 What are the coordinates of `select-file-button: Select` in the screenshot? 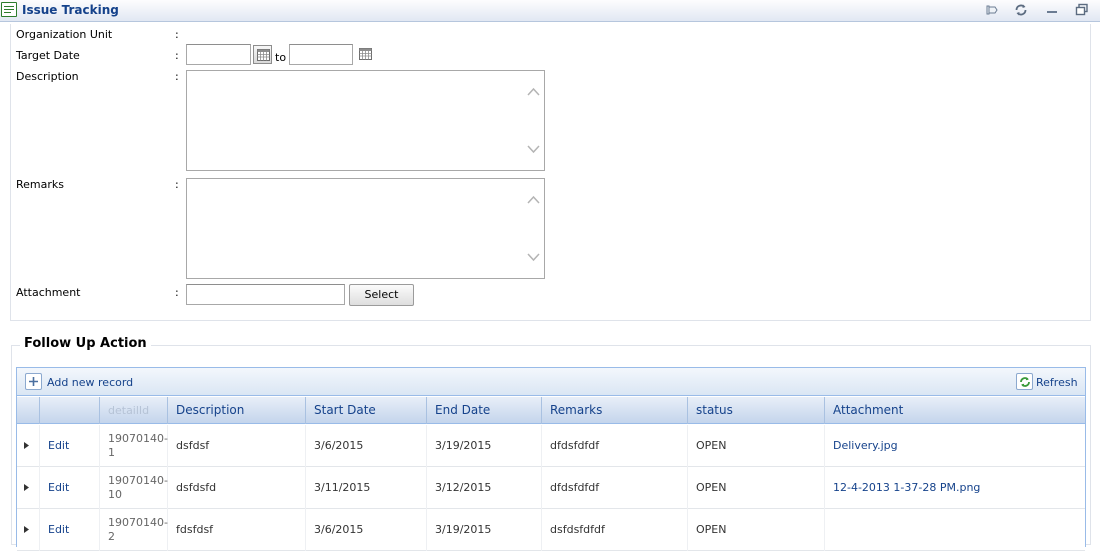 It's located at (381, 295).